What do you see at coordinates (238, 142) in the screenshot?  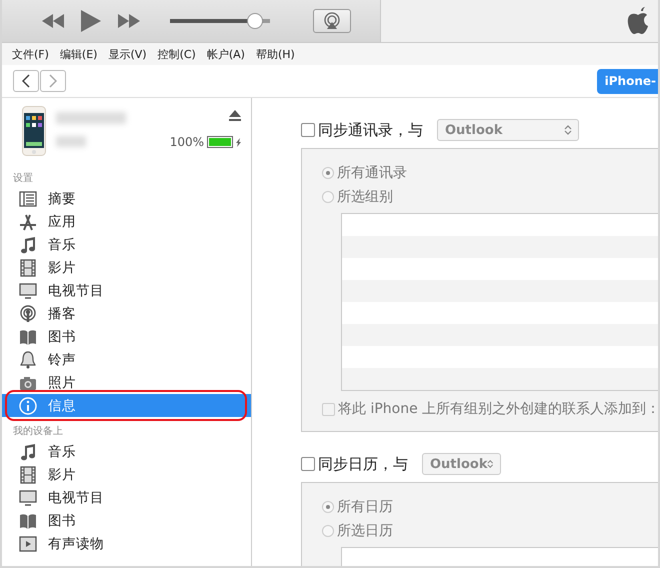 I see `charging-icon` at bounding box center [238, 142].